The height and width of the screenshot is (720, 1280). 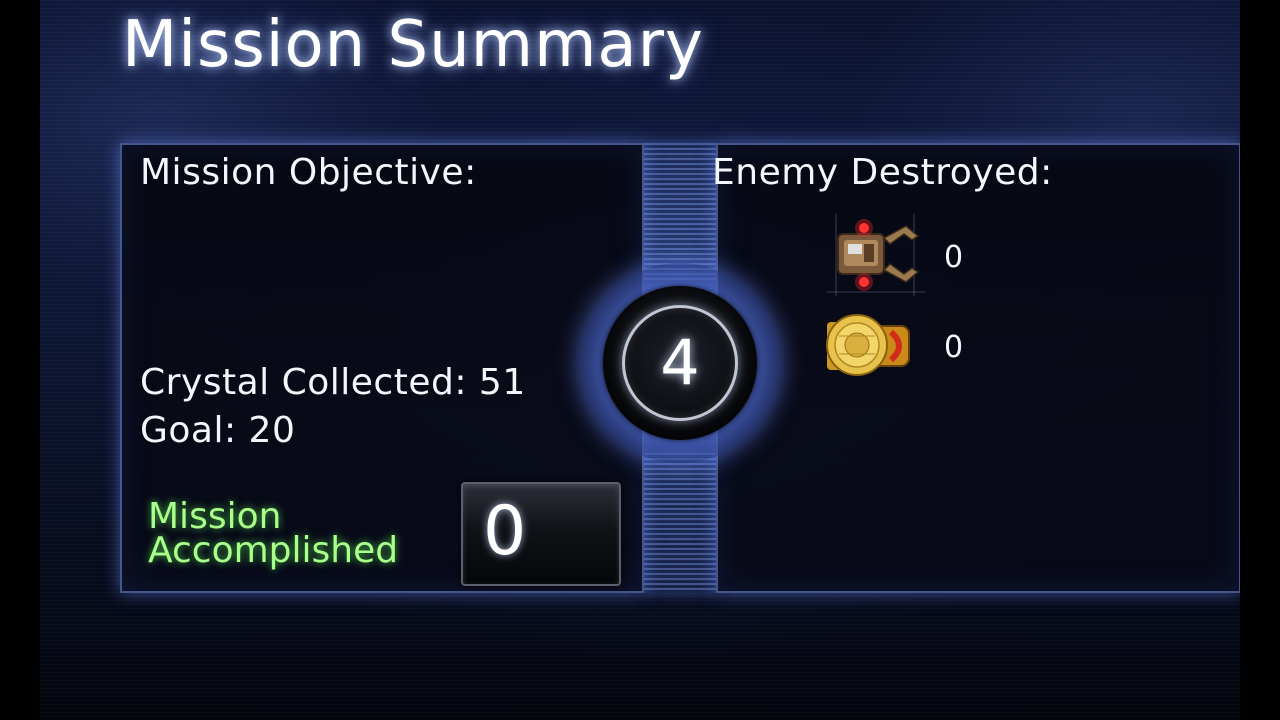 I want to click on crystal-collected-label: Crystal Collected: 51, so click(x=333, y=382).